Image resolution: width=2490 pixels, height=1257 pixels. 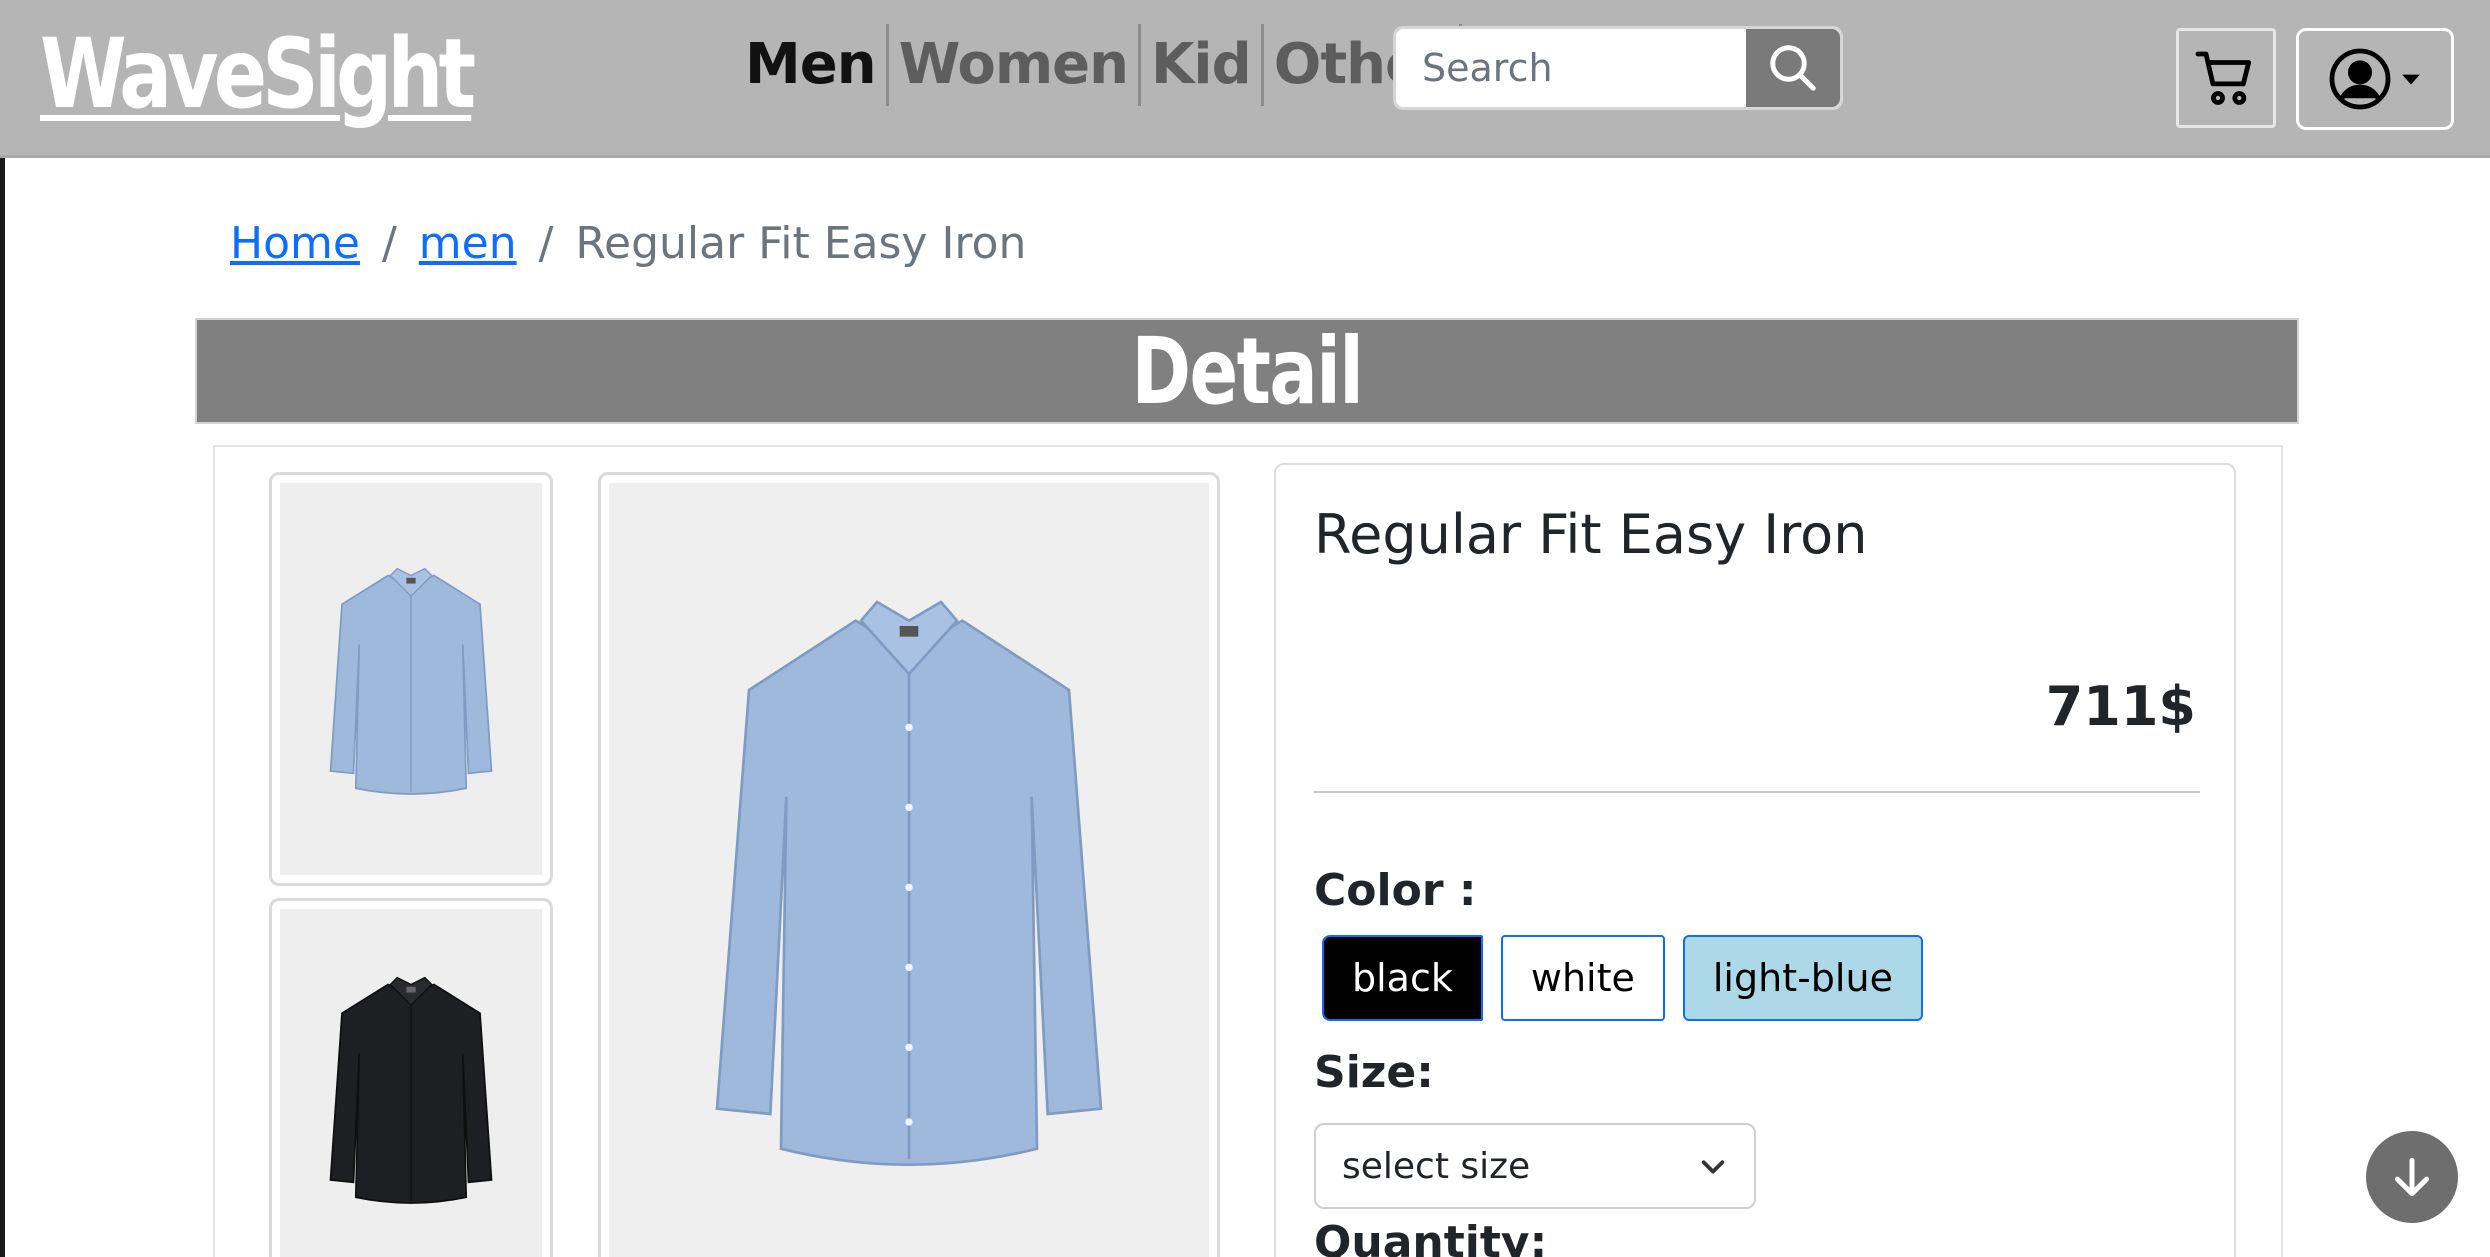 I want to click on user-circle-icon, so click(x=2360, y=79).